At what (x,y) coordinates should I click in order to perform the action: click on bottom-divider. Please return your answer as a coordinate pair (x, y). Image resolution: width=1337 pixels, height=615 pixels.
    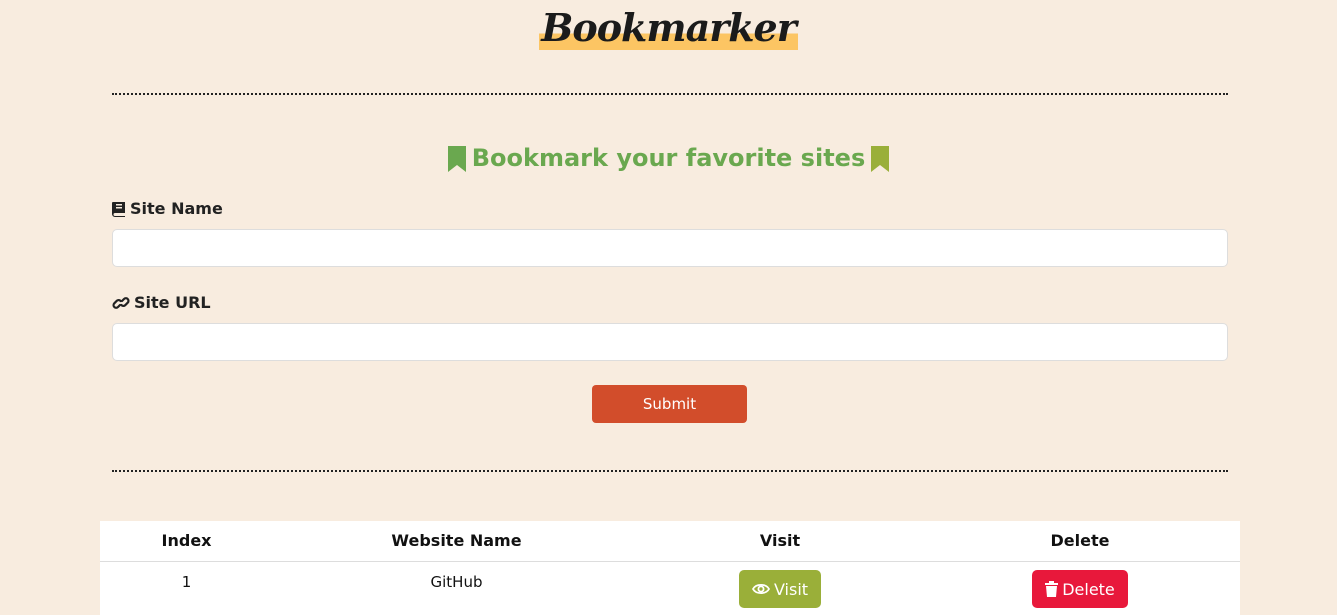
    Looking at the image, I should click on (670, 471).